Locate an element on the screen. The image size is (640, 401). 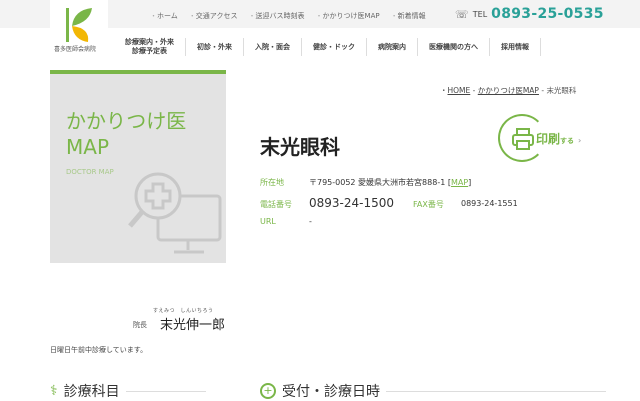
page-title: 末光眼科 is located at coordinates (300, 147).